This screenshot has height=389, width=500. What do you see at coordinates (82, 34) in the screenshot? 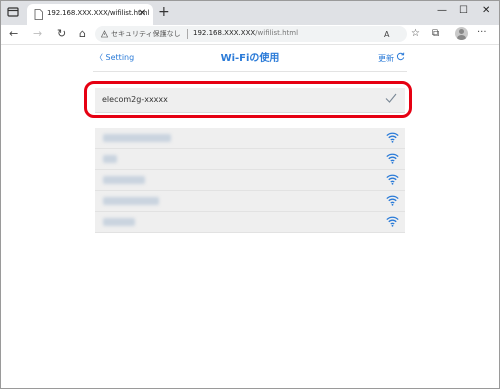
I see `home-button: ⌂` at bounding box center [82, 34].